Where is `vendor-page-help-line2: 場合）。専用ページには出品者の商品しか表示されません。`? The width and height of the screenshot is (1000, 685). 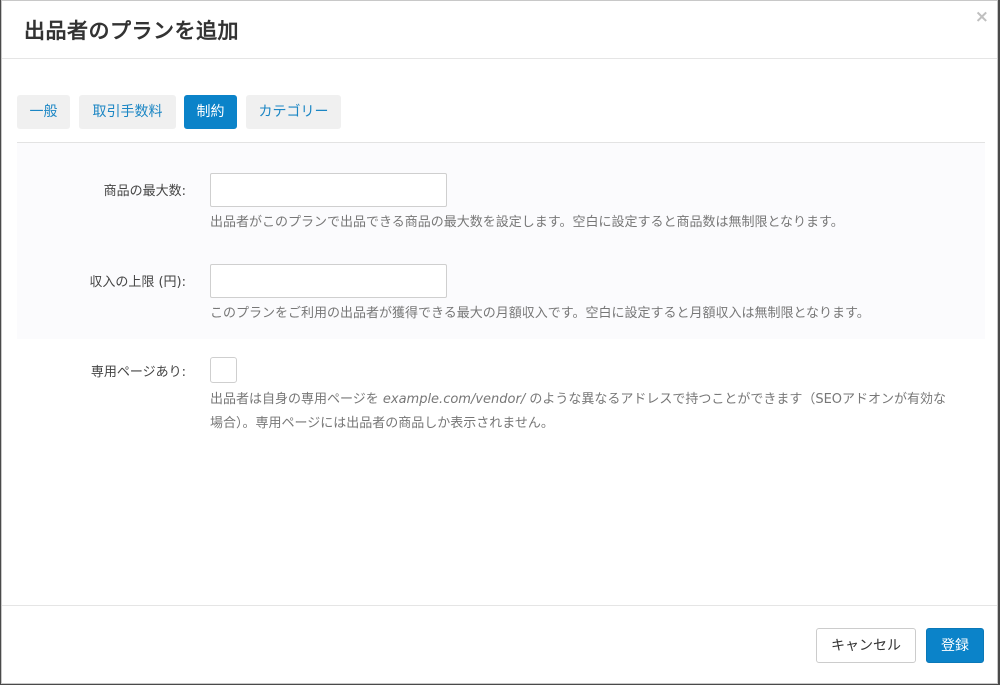 vendor-page-help-line2: 場合）。専用ページには出品者の商品しか表示されません。 is located at coordinates (382, 423).